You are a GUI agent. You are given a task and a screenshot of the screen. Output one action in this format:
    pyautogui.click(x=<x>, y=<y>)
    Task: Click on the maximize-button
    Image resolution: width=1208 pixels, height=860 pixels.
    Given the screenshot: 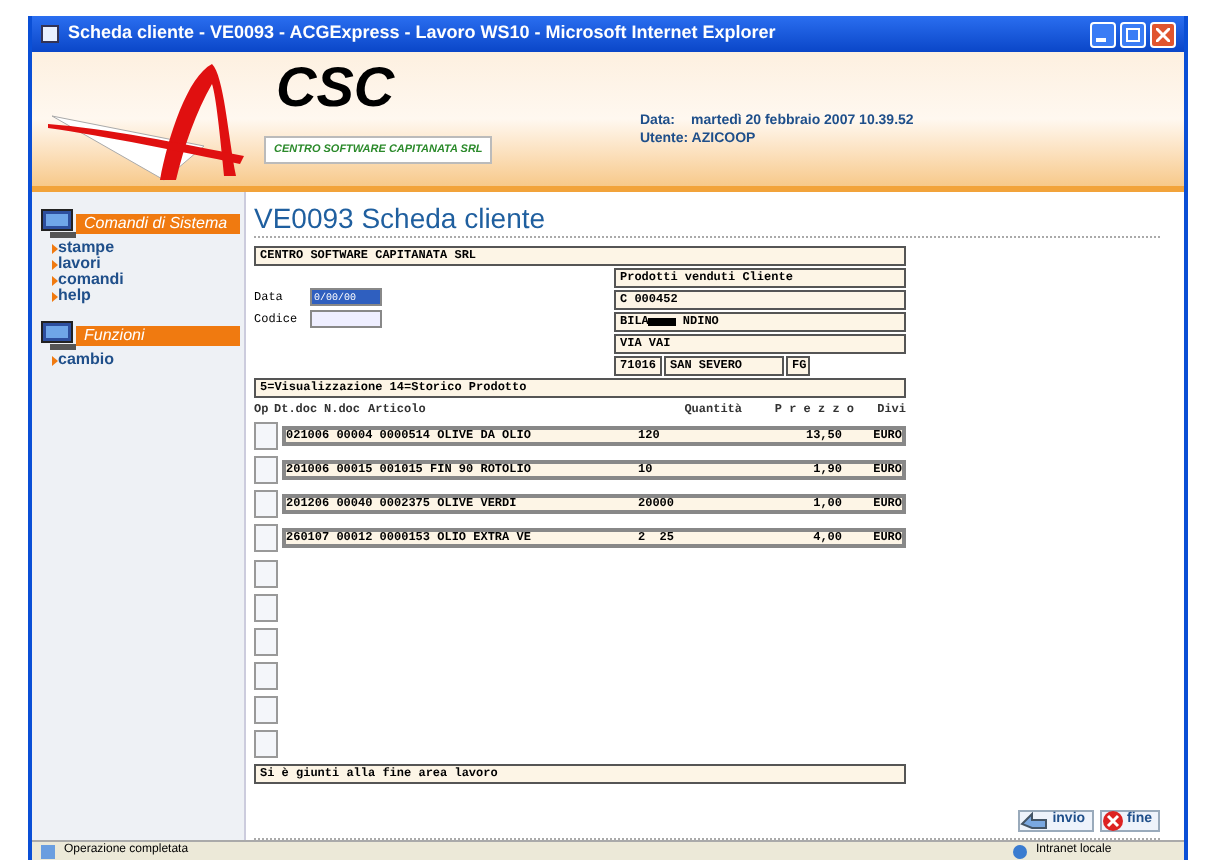 What is the action you would take?
    pyautogui.click(x=1133, y=34)
    